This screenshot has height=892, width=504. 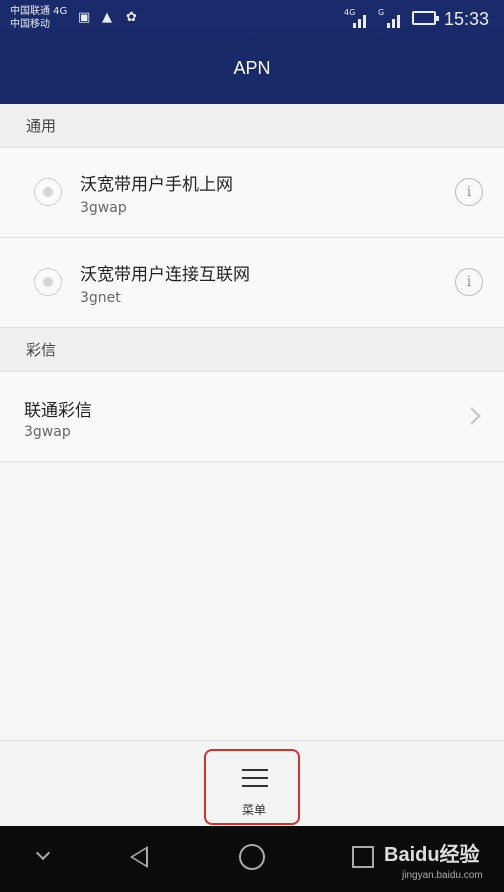 What do you see at coordinates (252, 126) in the screenshot?
I see `section-header-general: 通用` at bounding box center [252, 126].